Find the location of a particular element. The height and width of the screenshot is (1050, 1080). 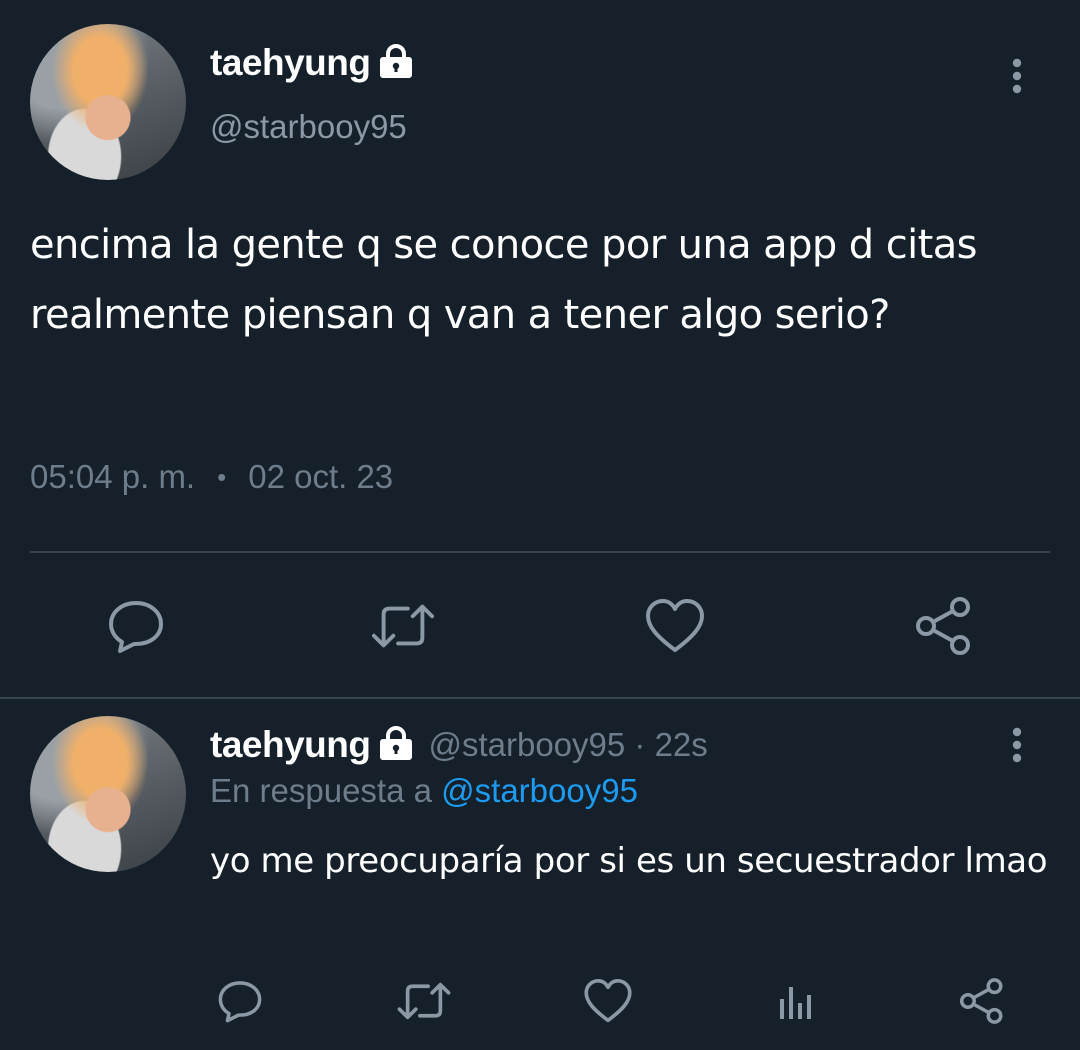

reply-author-row: taehyung @starbooy95 · 22s is located at coordinates (459, 745).